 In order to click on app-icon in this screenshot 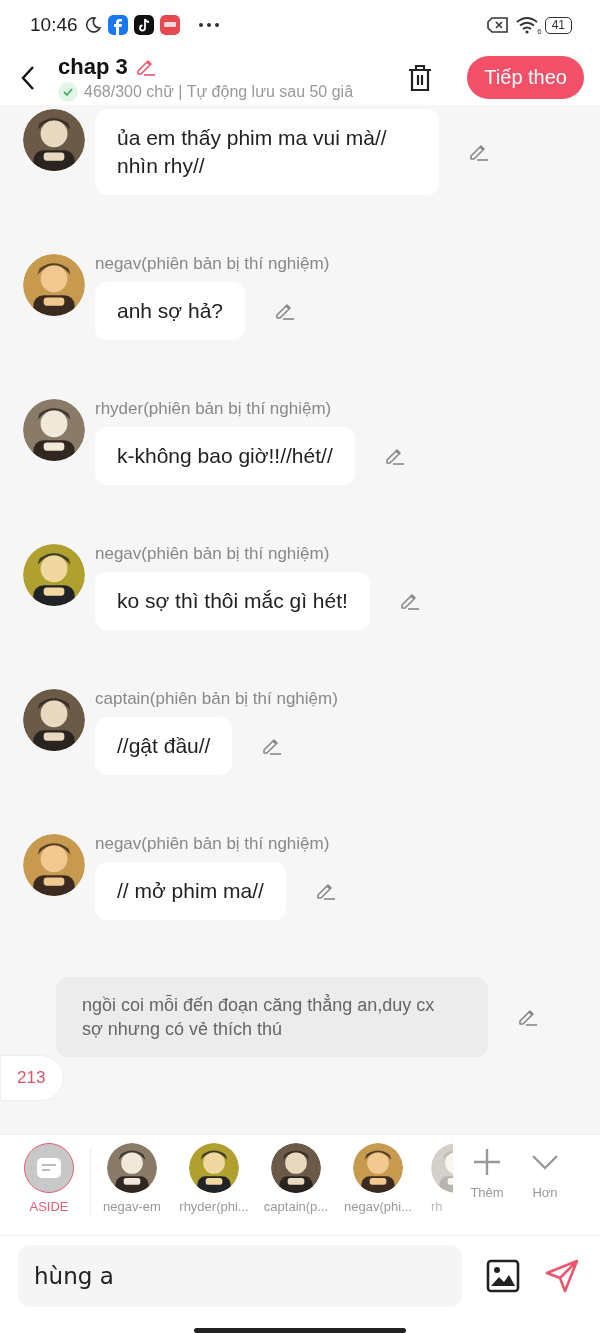, I will do `click(169, 25)`.